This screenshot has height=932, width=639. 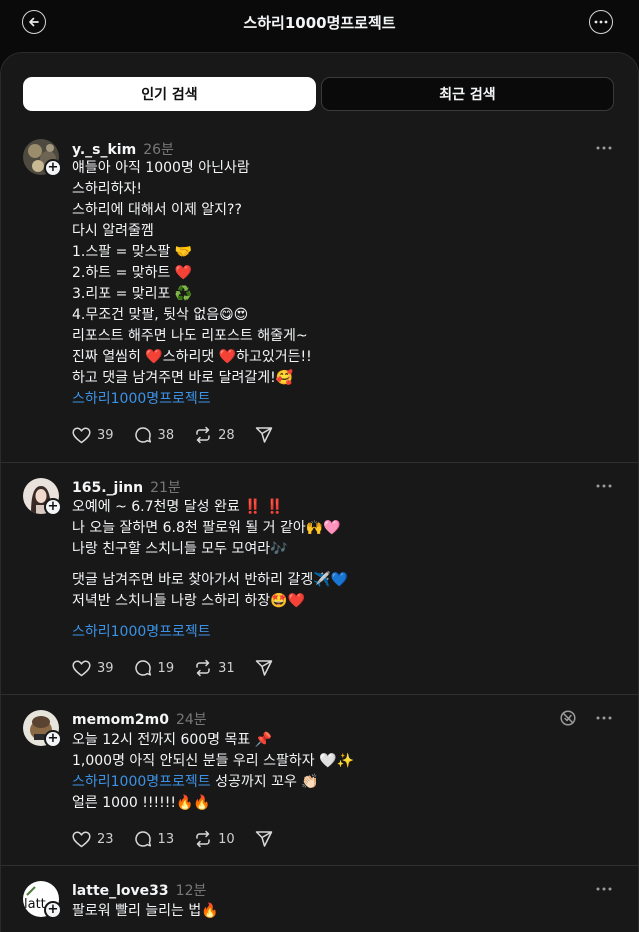 What do you see at coordinates (172, 740) in the screenshot?
I see `post-line: 오늘 12시 전까지 600명 목표 📌` at bounding box center [172, 740].